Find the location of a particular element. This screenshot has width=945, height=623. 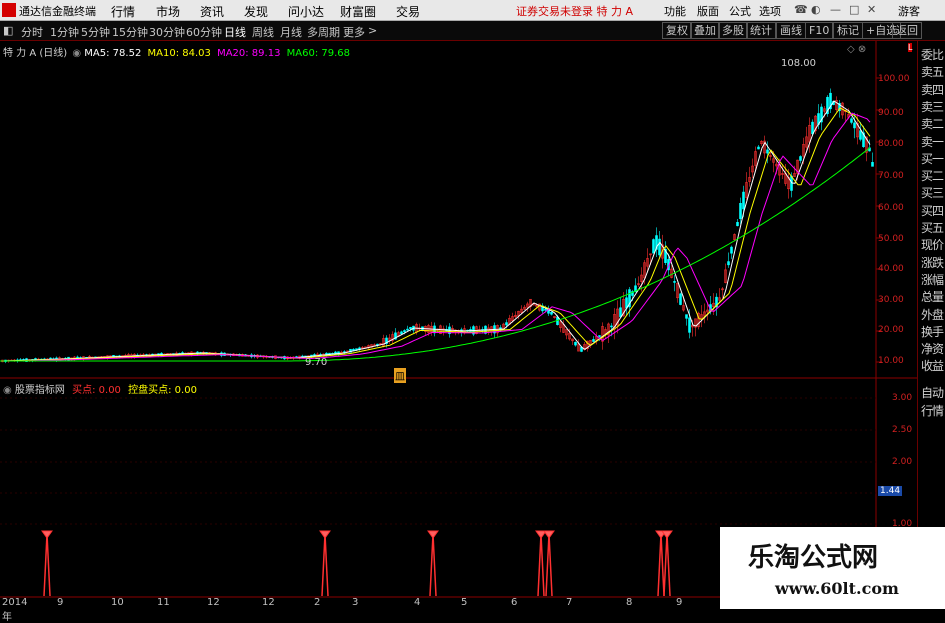

statistics-button: 统计 is located at coordinates (761, 30).